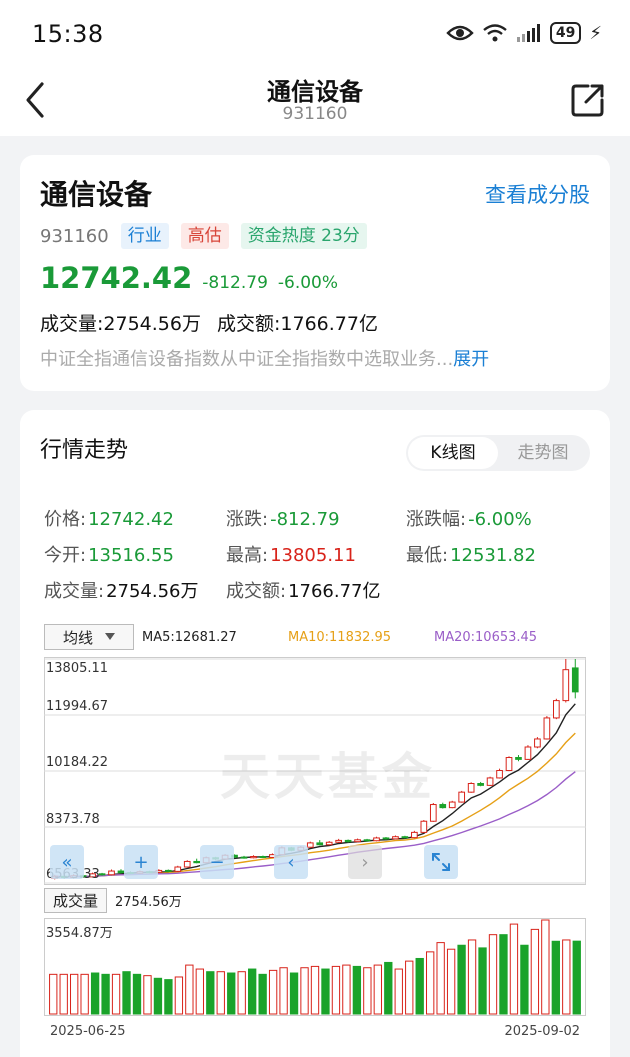 The height and width of the screenshot is (1057, 630). I want to click on code-tag-row: 931160 行业 高估 资金热度 23分, so click(203, 236).